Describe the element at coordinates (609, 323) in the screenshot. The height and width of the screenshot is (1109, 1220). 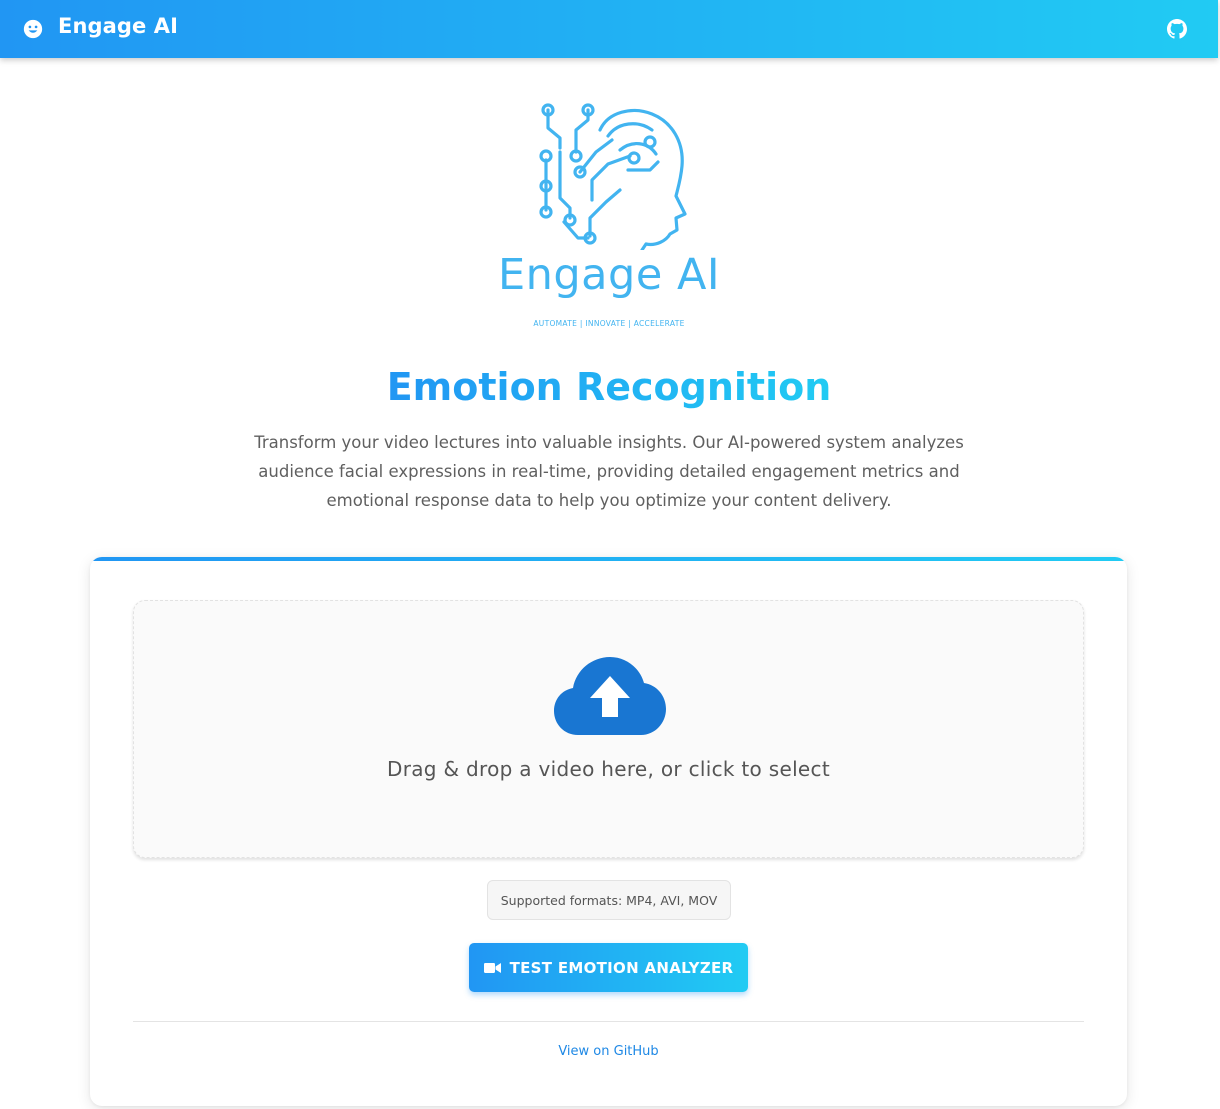
I see `logo-tagline: AUTOMATE | INNOVATE | ACCELERATE` at that location.